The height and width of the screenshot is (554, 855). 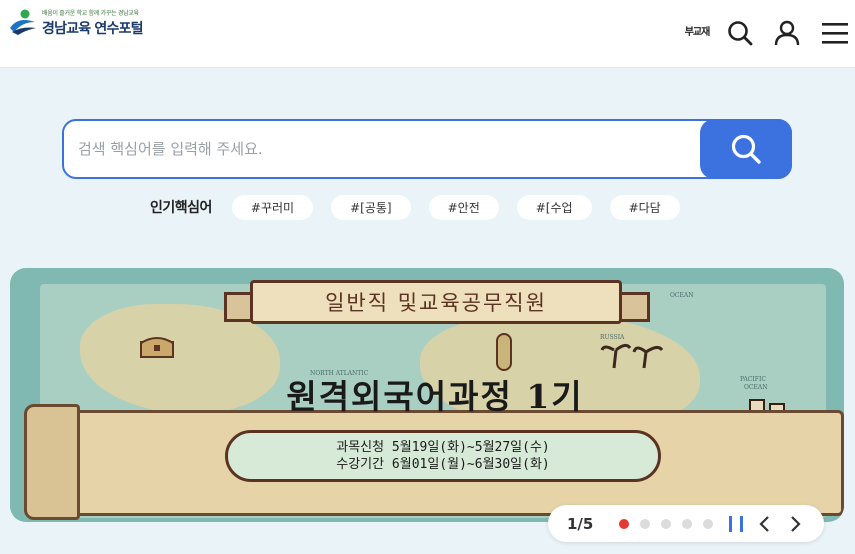 I want to click on search-box, so click(x=427, y=149).